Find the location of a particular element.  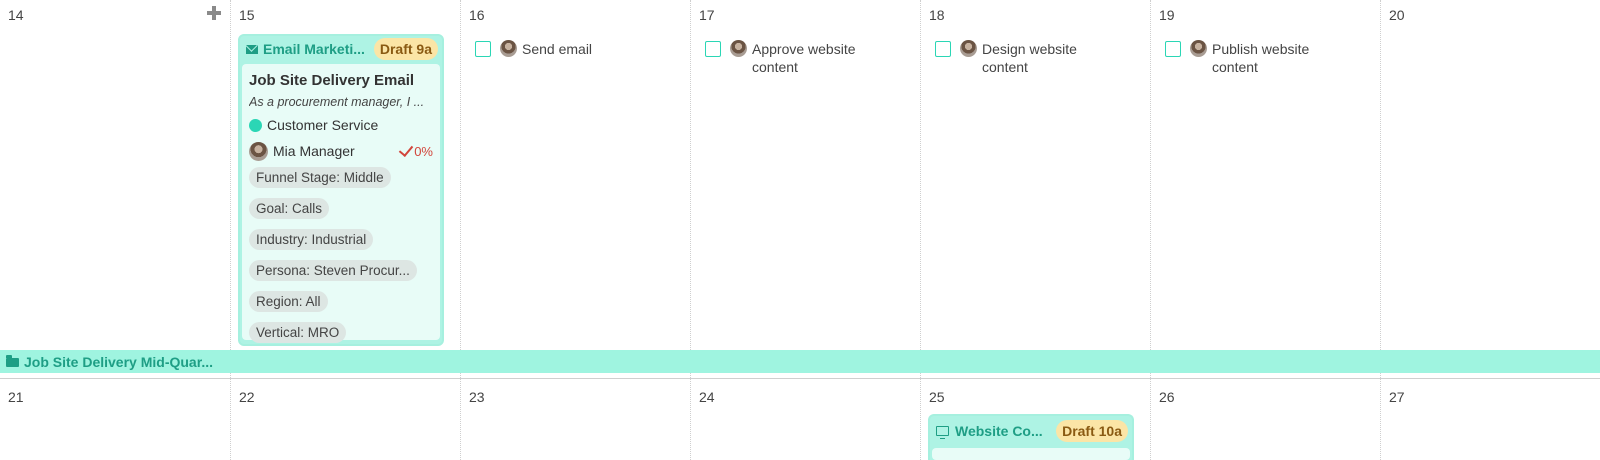

team-color-dot is located at coordinates (255, 125).